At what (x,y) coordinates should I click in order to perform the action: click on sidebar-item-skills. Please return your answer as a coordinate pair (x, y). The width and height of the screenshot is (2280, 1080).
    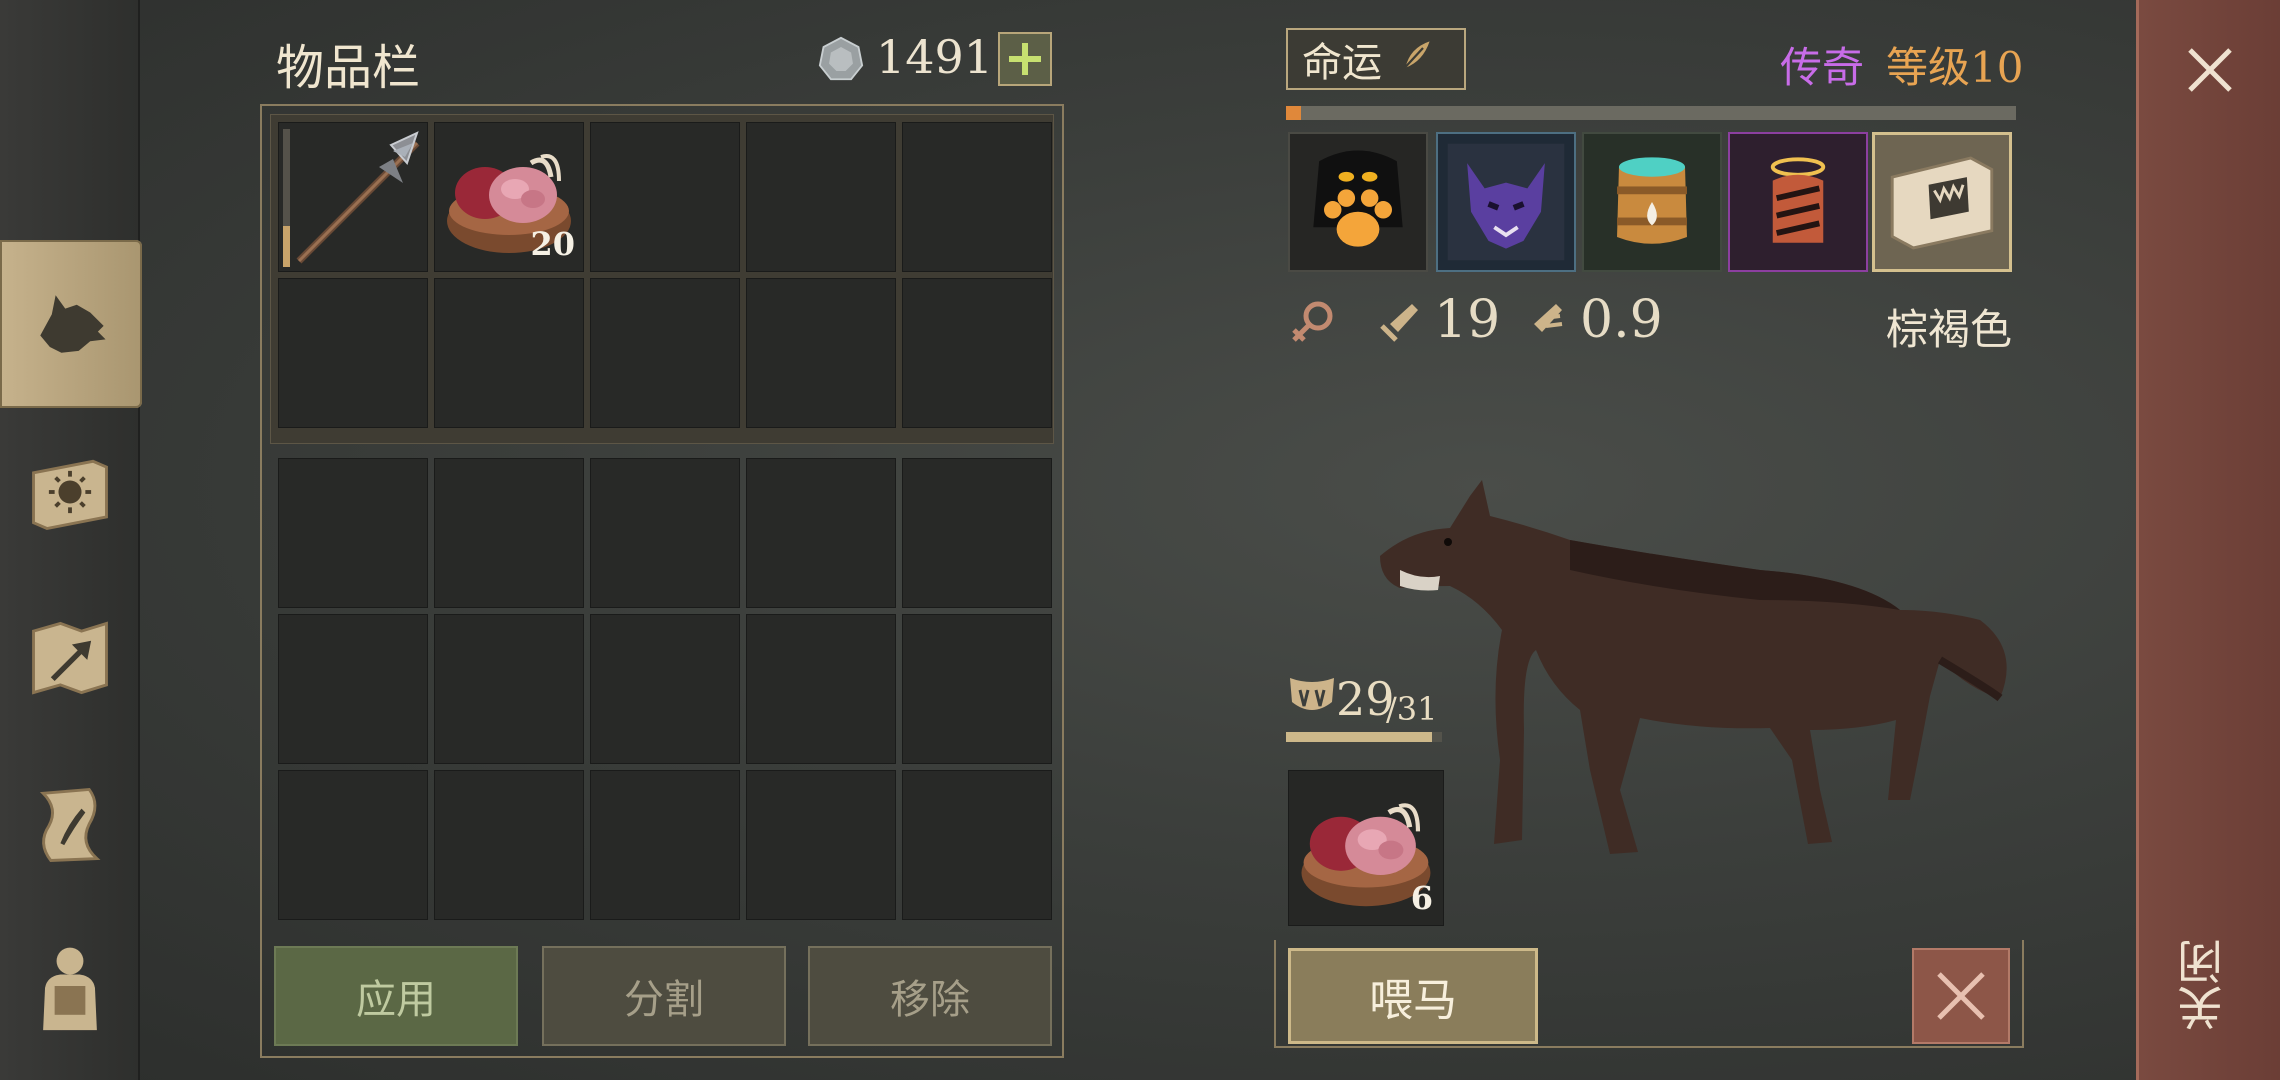
    Looking at the image, I should click on (70, 492).